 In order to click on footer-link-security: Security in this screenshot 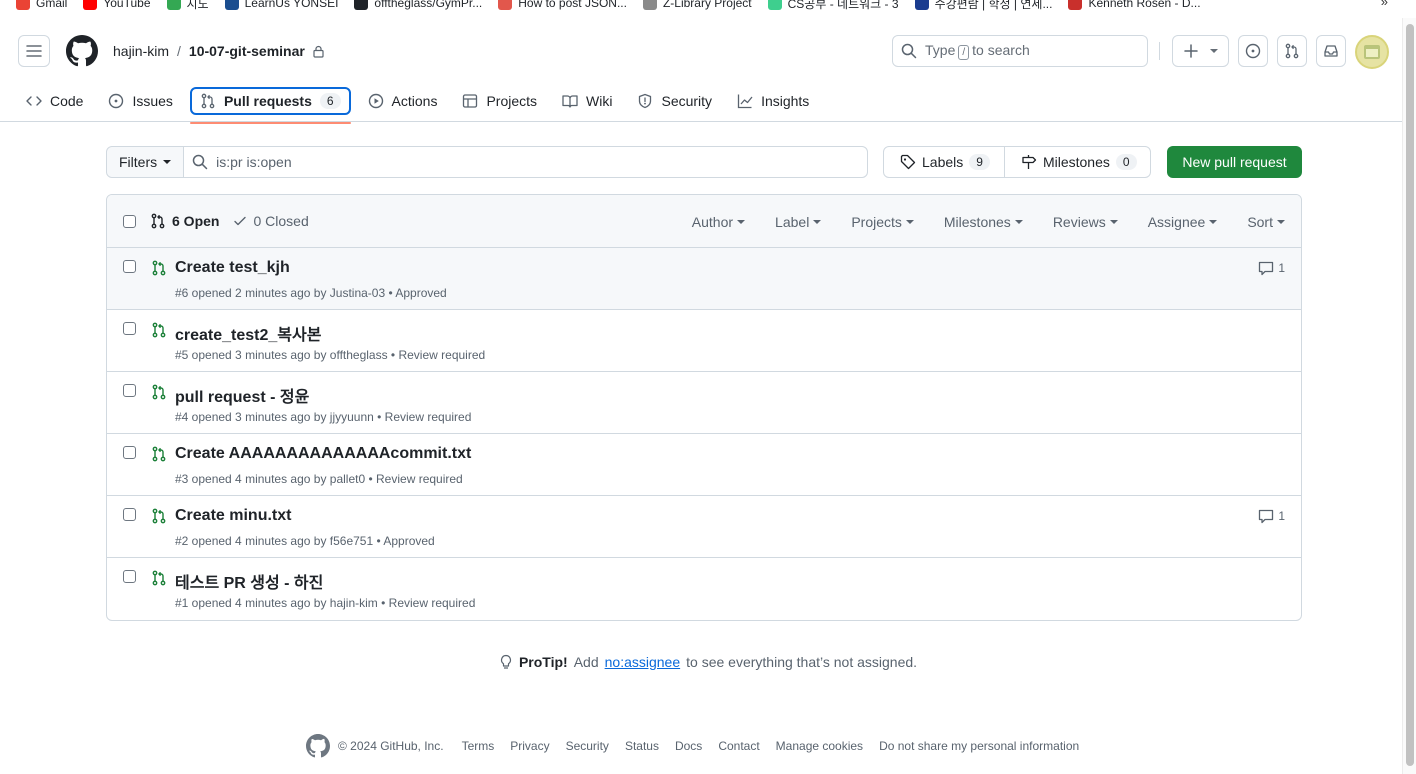, I will do `click(587, 746)`.